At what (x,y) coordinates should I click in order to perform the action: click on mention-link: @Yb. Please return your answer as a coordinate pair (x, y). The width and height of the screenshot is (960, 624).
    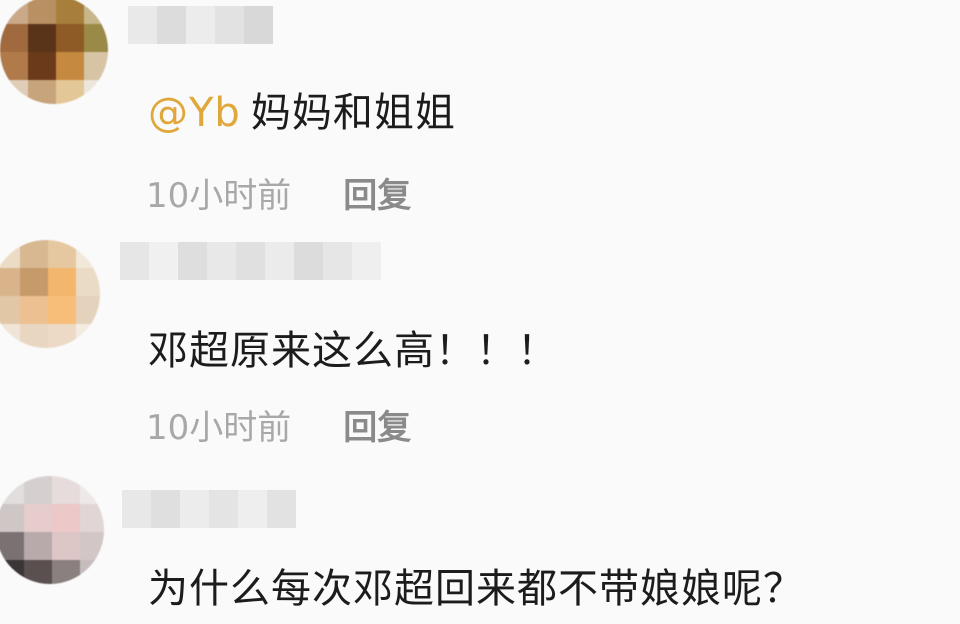
    Looking at the image, I should click on (194, 113).